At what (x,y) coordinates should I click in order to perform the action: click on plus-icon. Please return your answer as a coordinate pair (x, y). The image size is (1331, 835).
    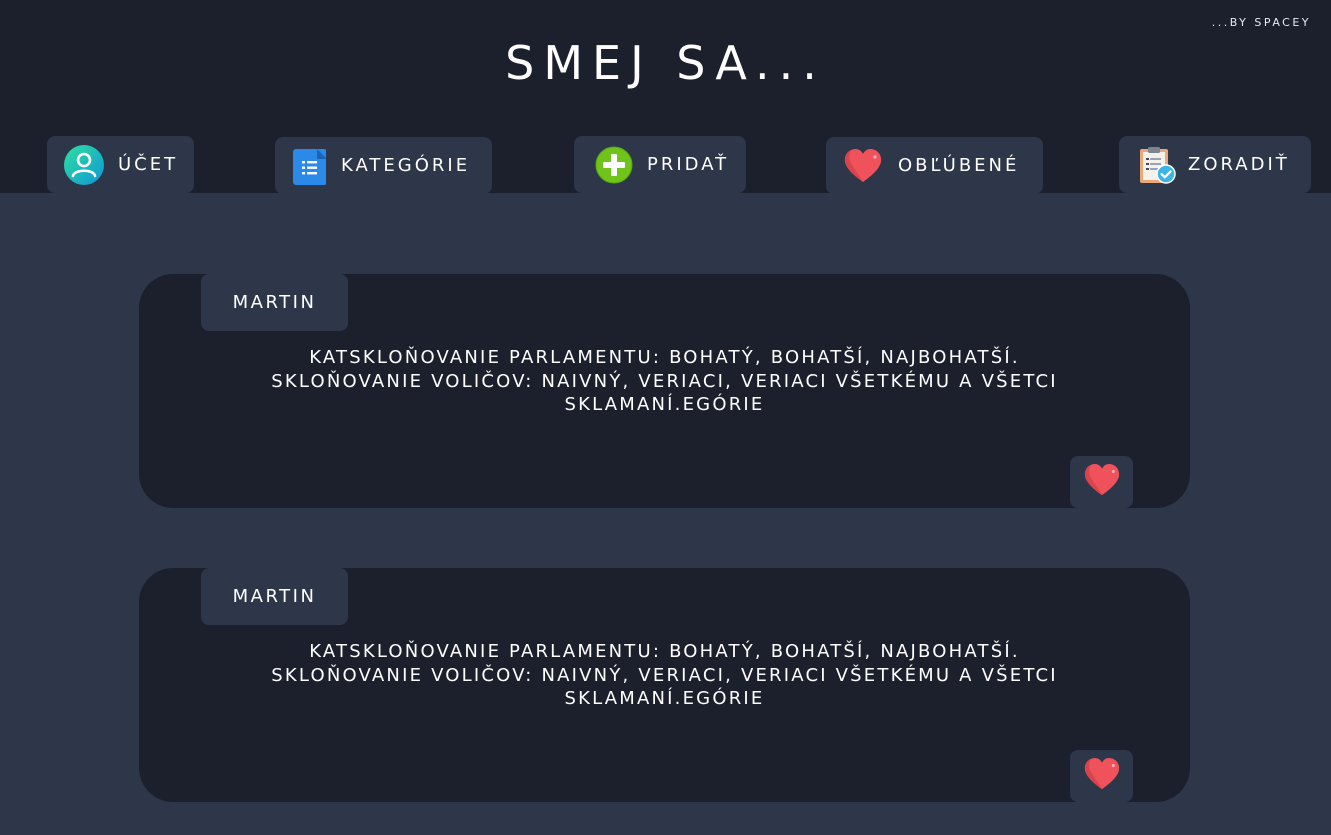
    Looking at the image, I should click on (614, 165).